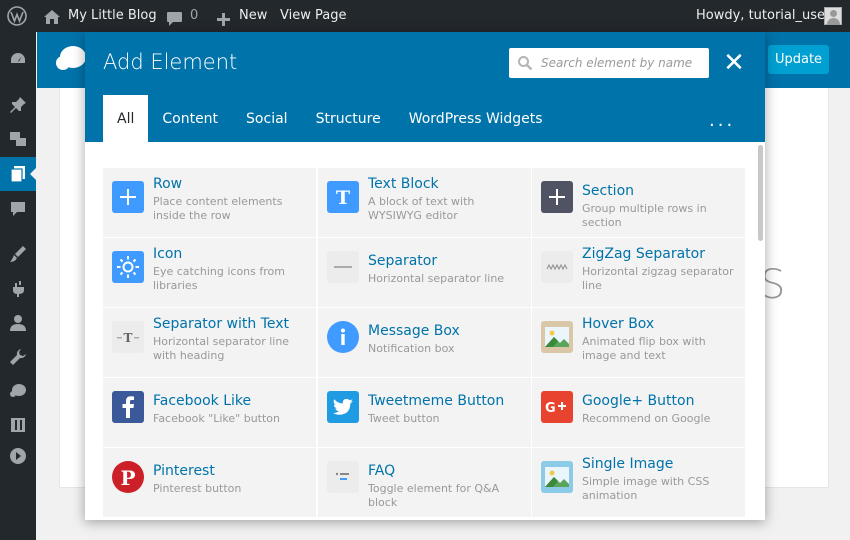 Image resolution: width=850 pixels, height=540 pixels. Describe the element at coordinates (436, 401) in the screenshot. I see `element-title: Tweetmeme Button` at that location.